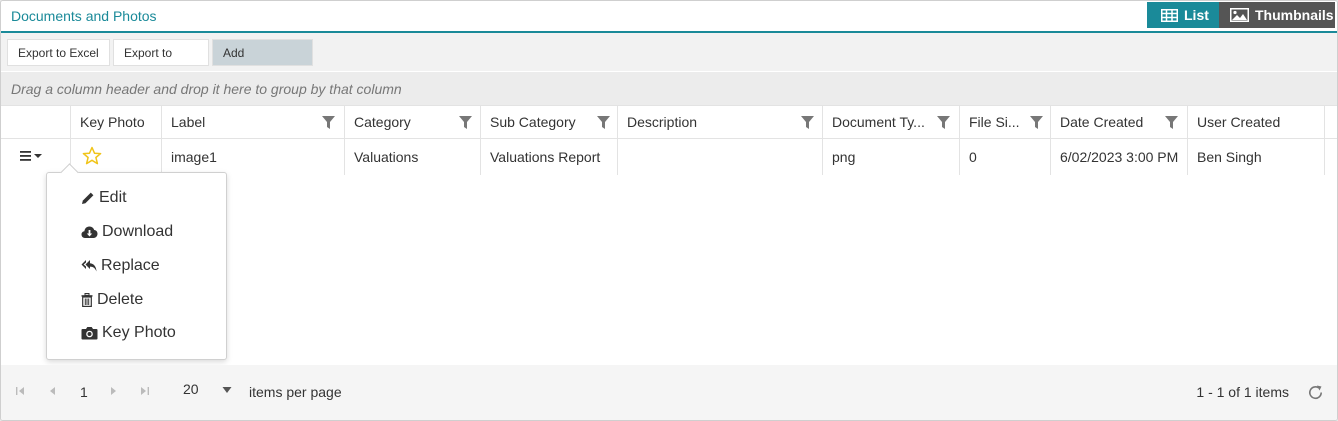  Describe the element at coordinates (669, 17) in the screenshot. I see `panel-header: Documents and Photos List Thumbnails` at that location.